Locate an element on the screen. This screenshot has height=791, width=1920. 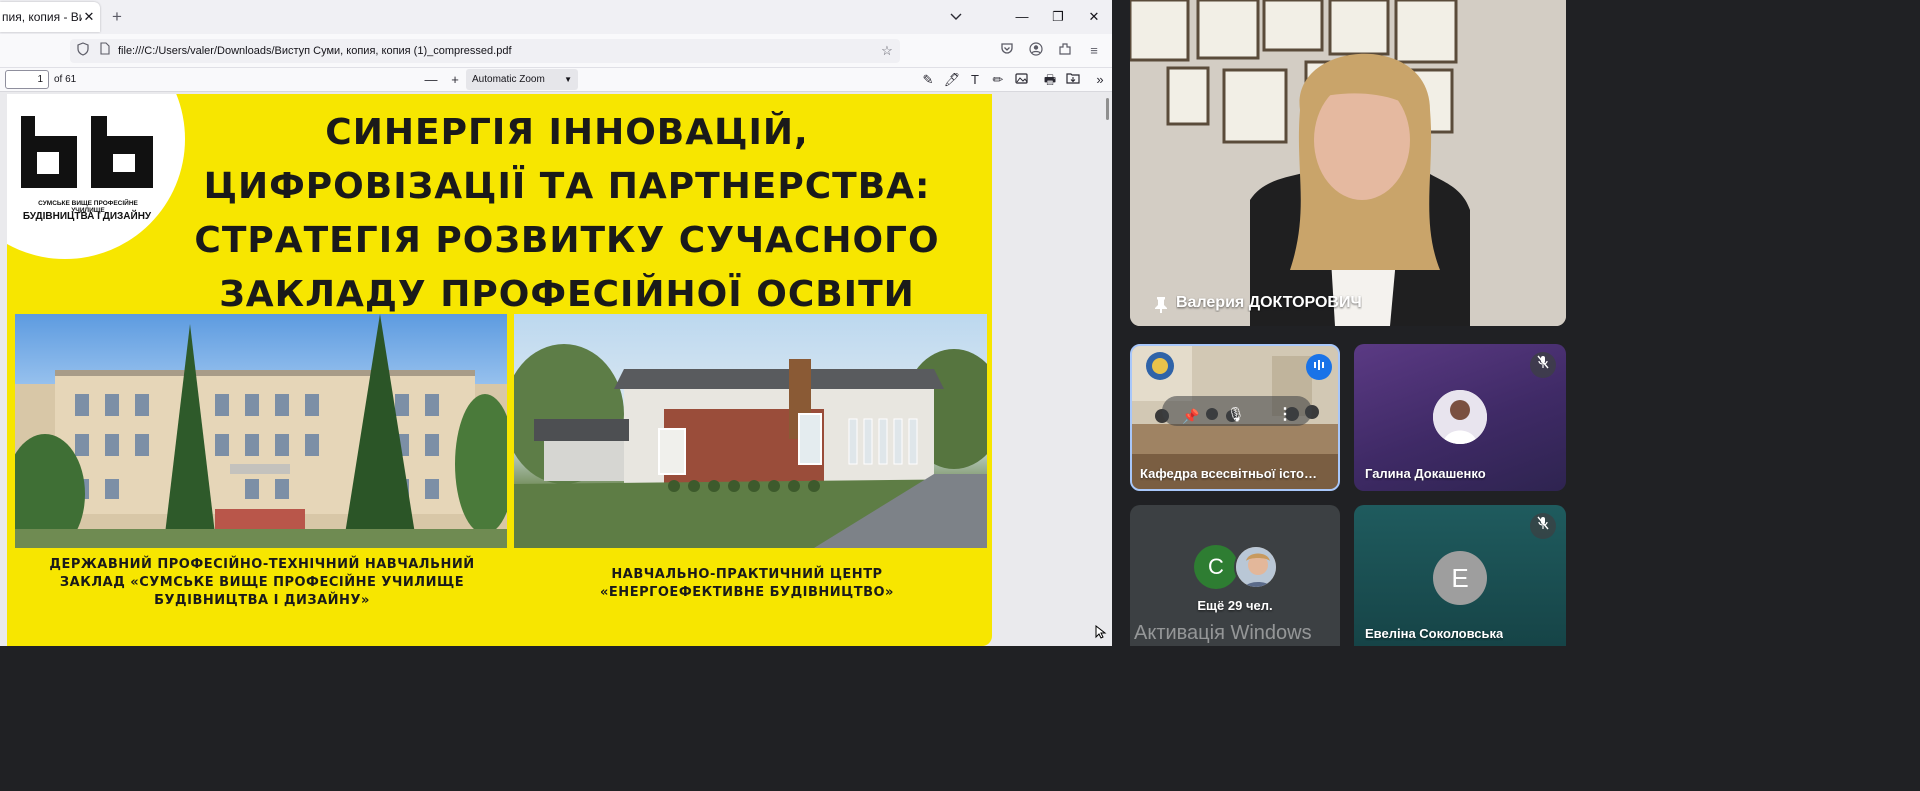
pin-icon is located at coordinates (1161, 305).